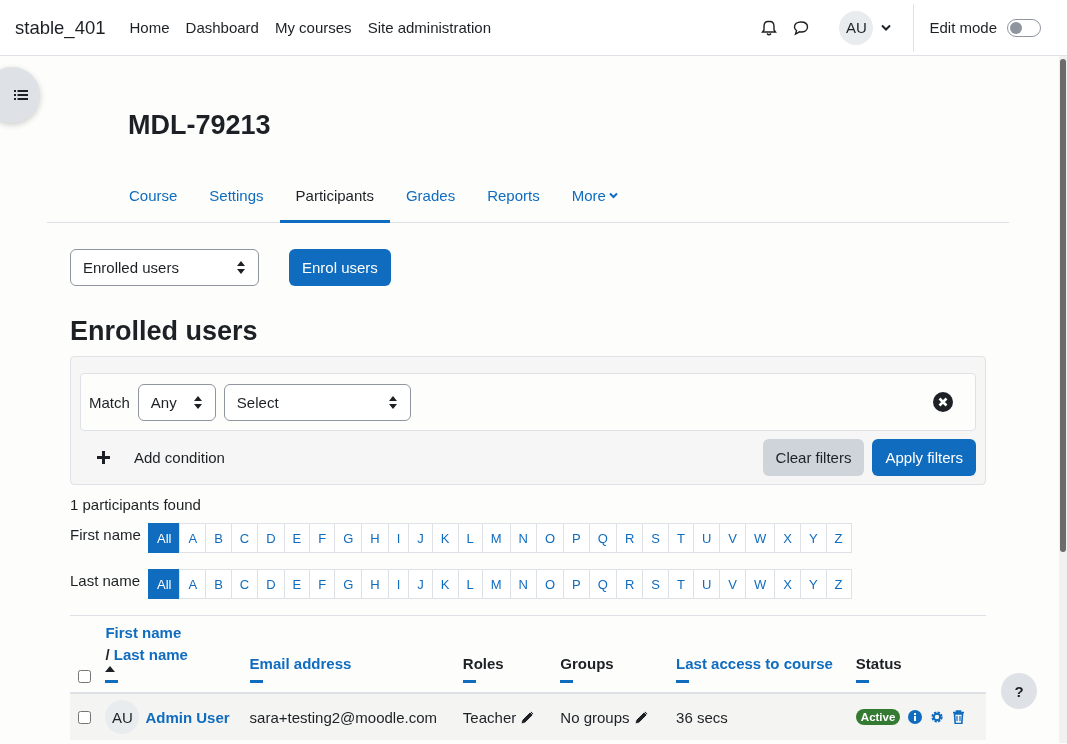 This screenshot has height=744, width=1067. What do you see at coordinates (161, 457) in the screenshot?
I see `add-condition-button: Add condition` at bounding box center [161, 457].